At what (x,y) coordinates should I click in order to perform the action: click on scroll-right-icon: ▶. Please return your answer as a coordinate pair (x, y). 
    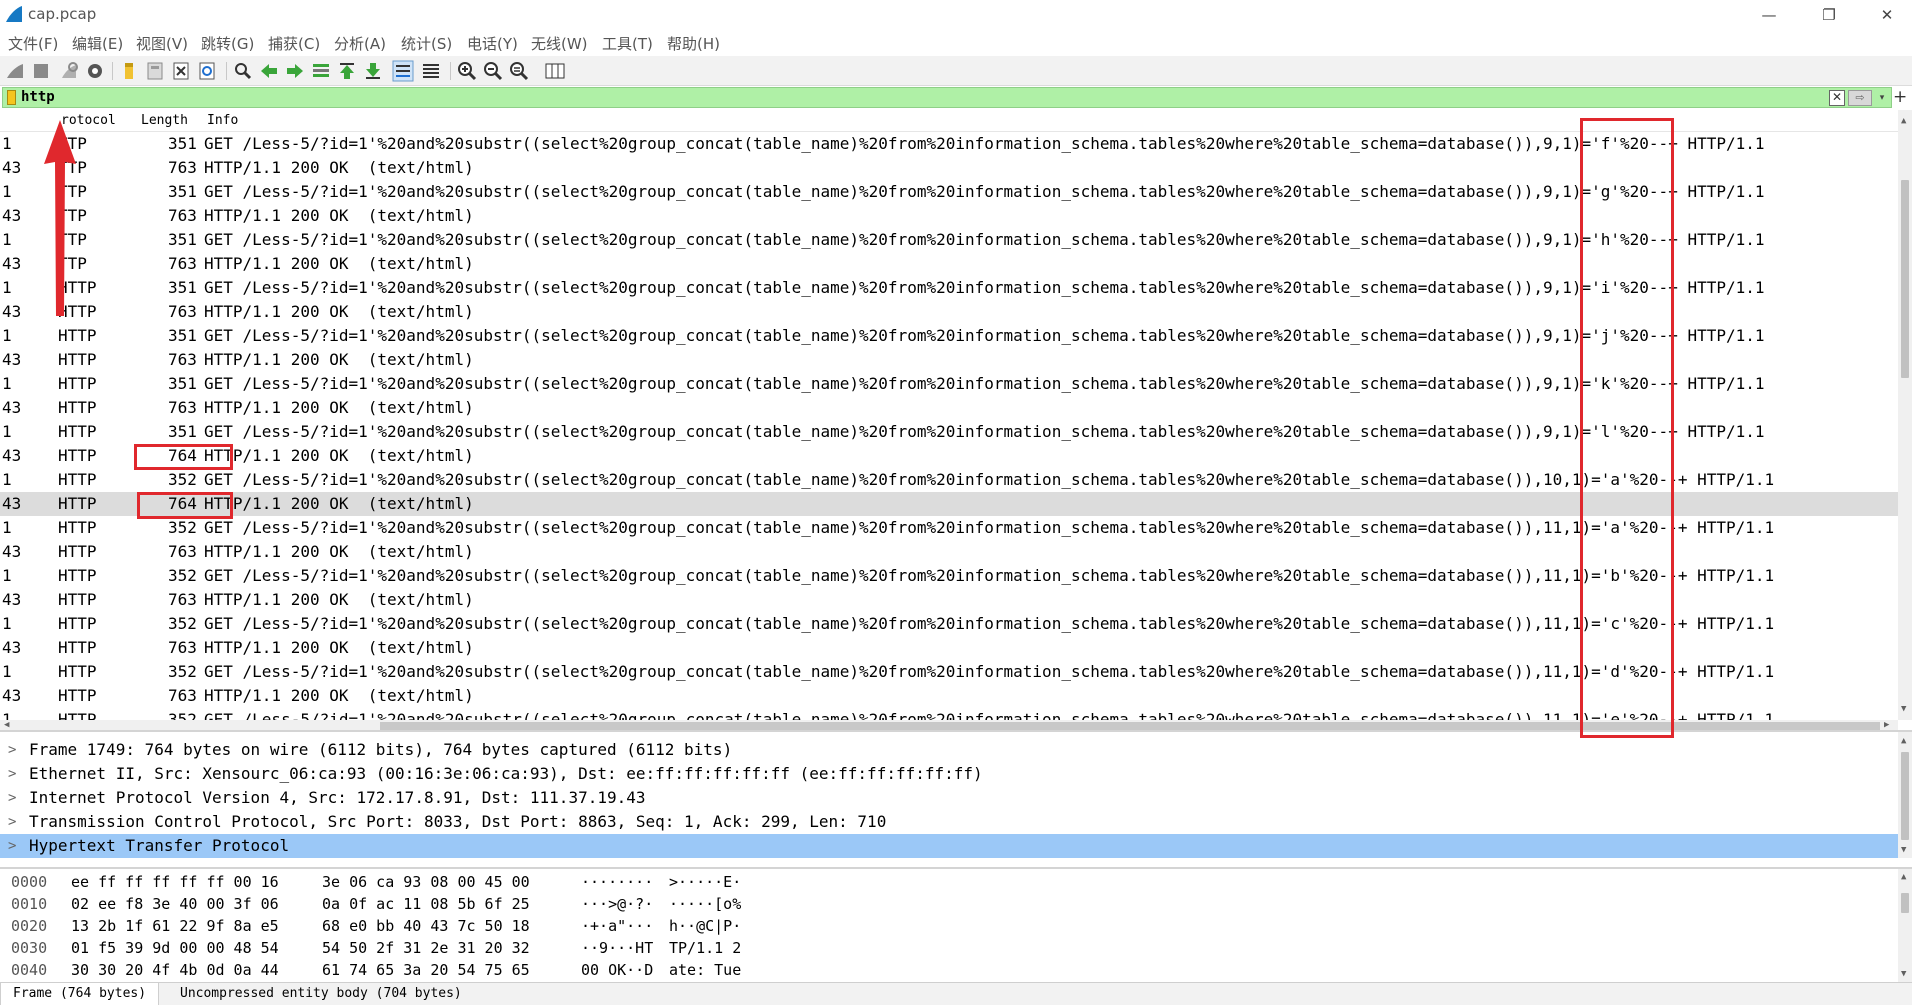
    Looking at the image, I should click on (1886, 725).